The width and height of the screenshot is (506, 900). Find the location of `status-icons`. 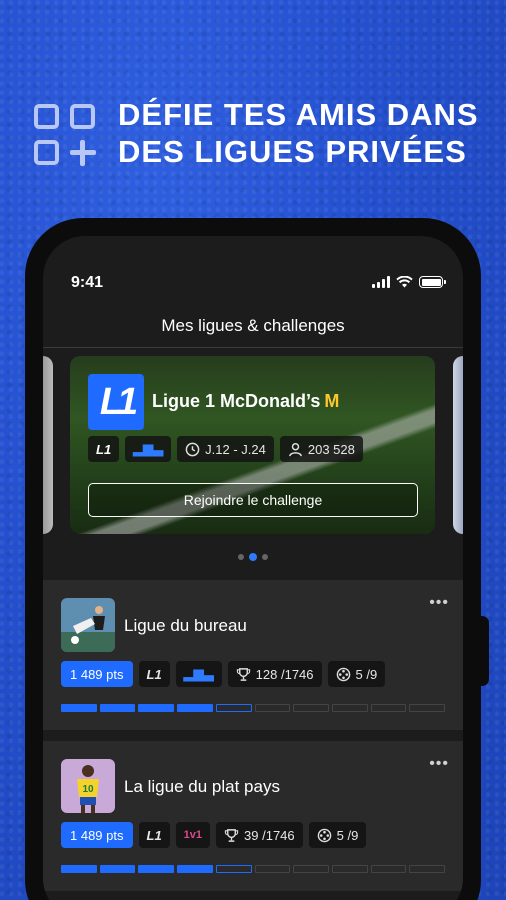

status-icons is located at coordinates (409, 282).